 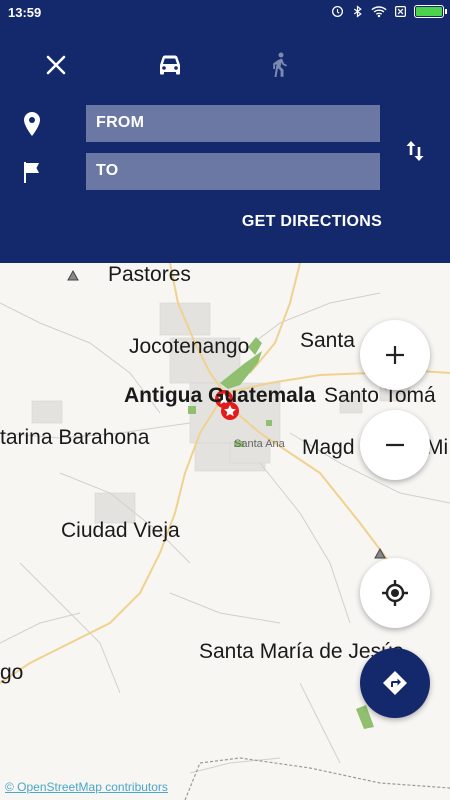 I want to click on close-button, so click(x=56, y=65).